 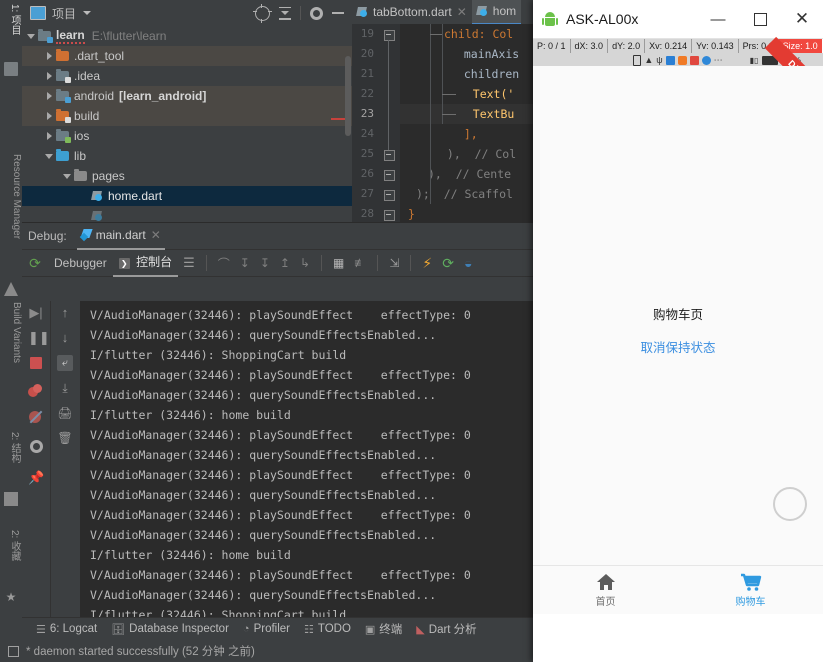 What do you see at coordinates (360, 263) in the screenshot?
I see `layout-inspector-icon: ≢` at bounding box center [360, 263].